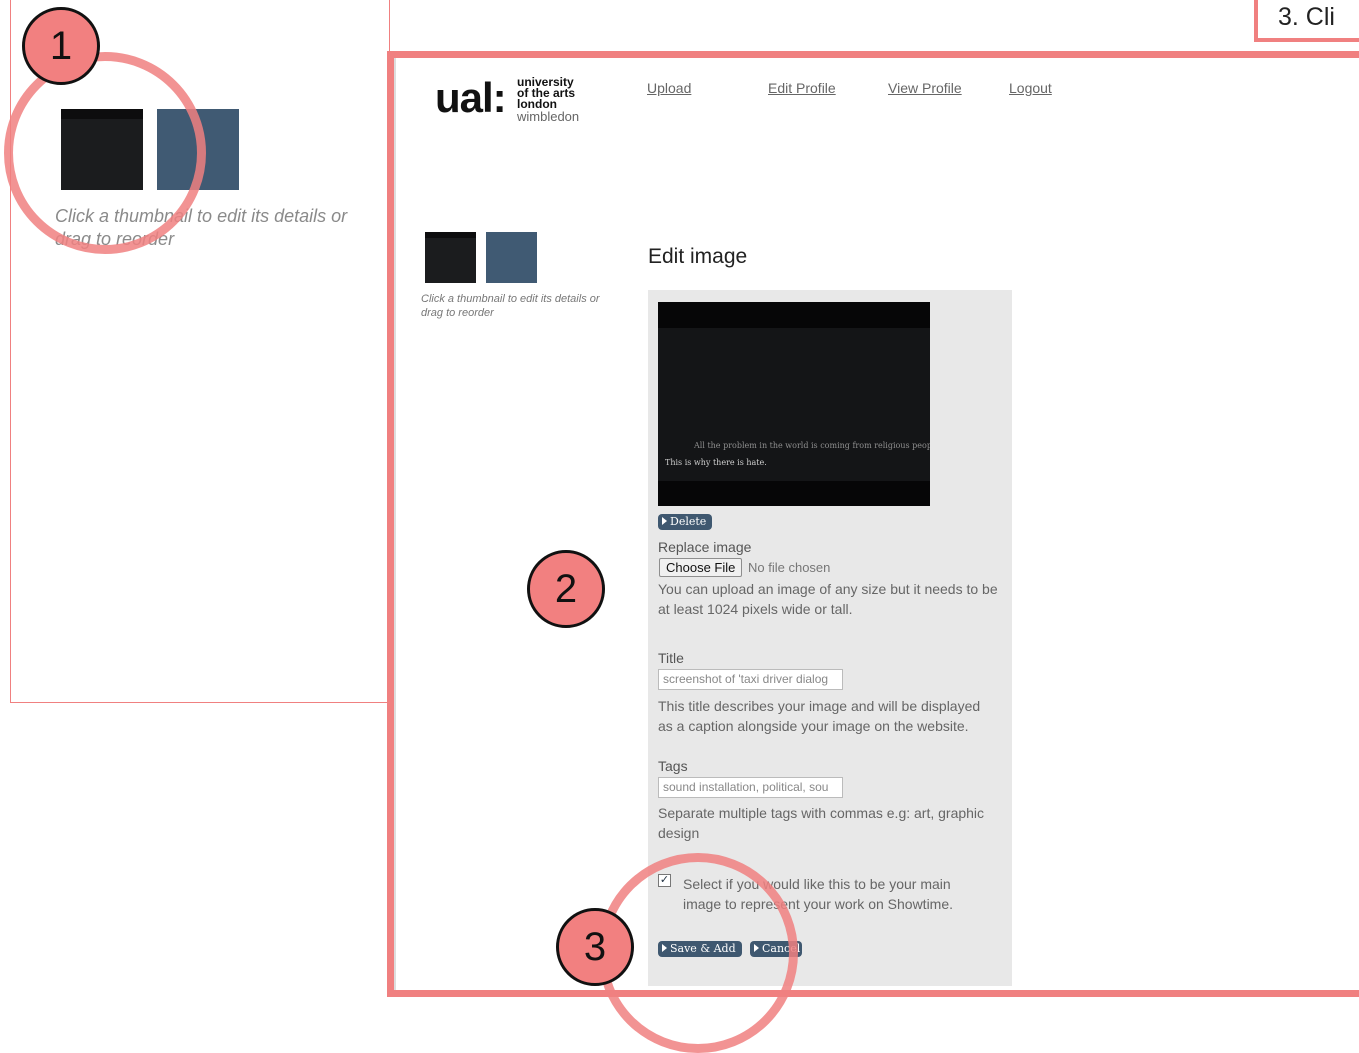  Describe the element at coordinates (673, 766) in the screenshot. I see `tags-label: Tags` at that location.